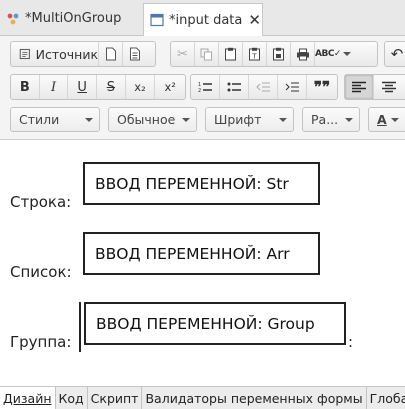  I want to click on quote-icon: ❞❞, so click(322, 87).